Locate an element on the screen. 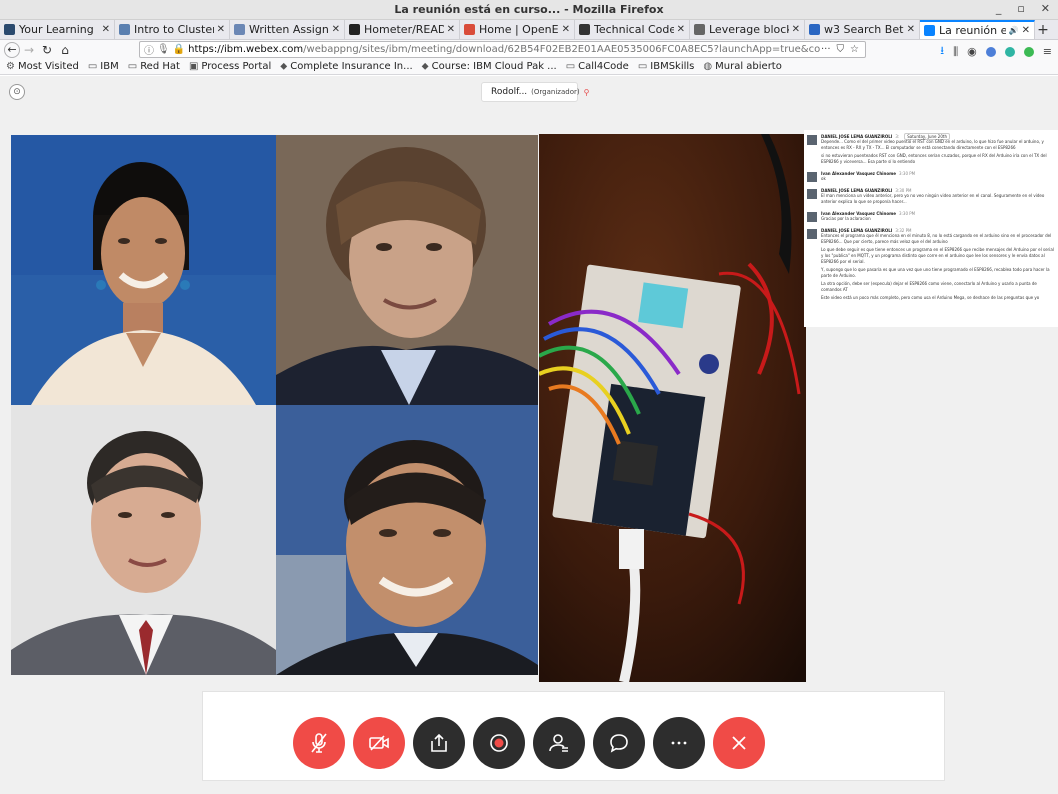 The width and height of the screenshot is (1058, 794). maximize-icon: ▫ is located at coordinates (1020, 8).